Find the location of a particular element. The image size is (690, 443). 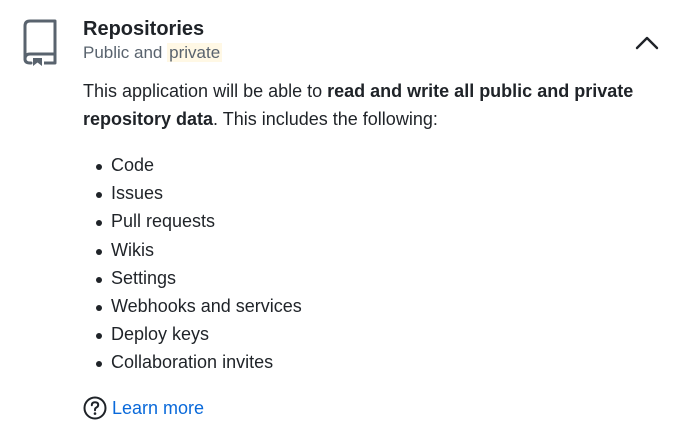

list-item: Wikis is located at coordinates (192, 250).